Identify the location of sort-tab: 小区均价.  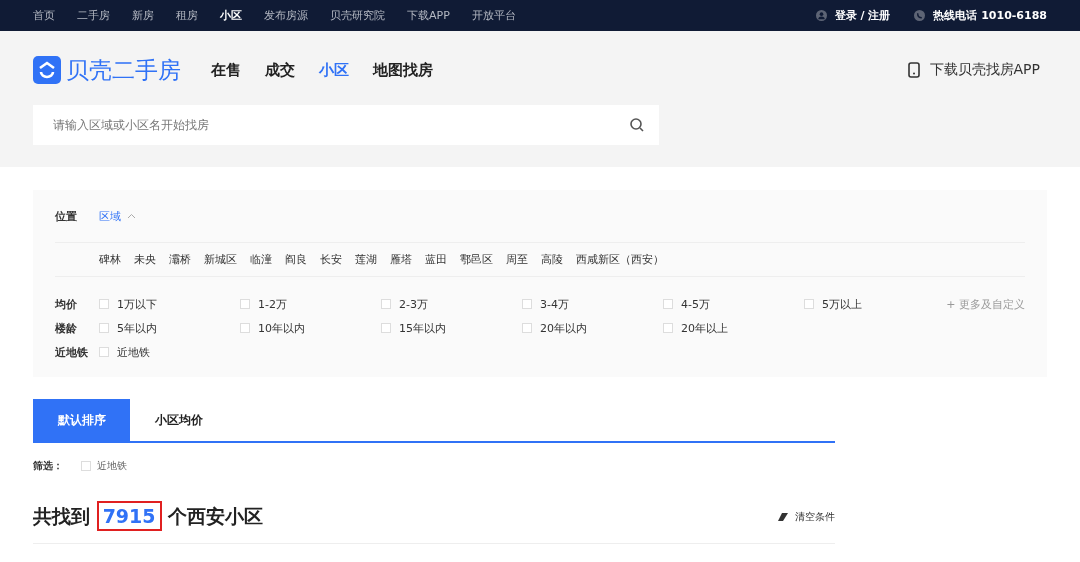
(178, 420).